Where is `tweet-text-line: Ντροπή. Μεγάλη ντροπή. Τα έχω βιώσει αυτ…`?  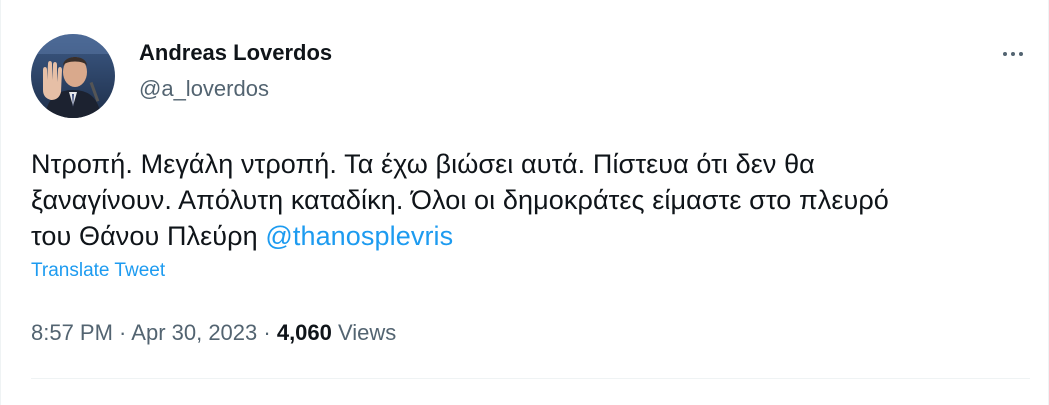
tweet-text-line: Ντροπή. Μεγάλη ντροπή. Τα έχω βιώσει αυτ… is located at coordinates (423, 164).